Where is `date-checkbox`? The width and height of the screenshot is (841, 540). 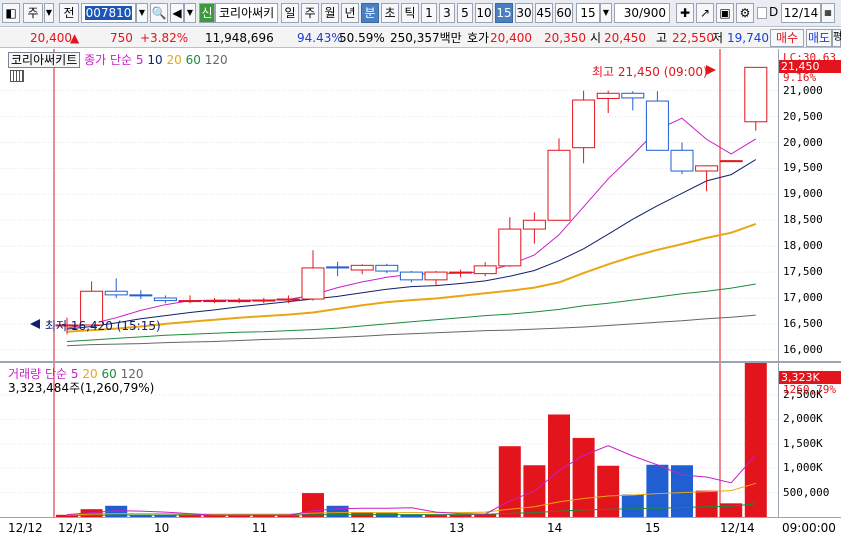 date-checkbox is located at coordinates (762, 13).